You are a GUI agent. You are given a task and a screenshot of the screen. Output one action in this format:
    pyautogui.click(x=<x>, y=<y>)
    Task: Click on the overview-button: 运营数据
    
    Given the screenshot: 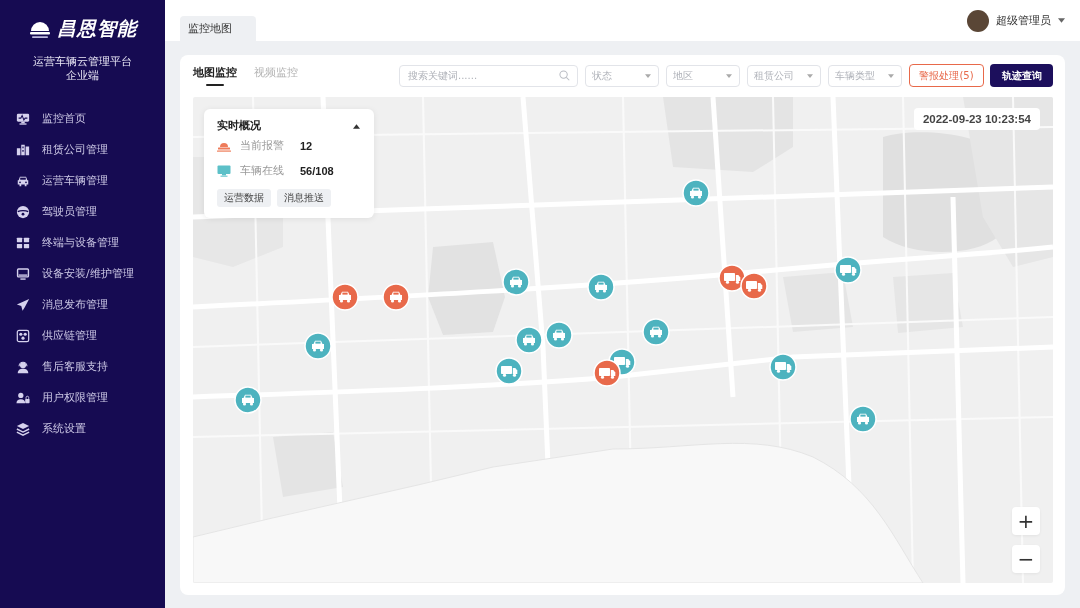 What is the action you would take?
    pyautogui.click(x=244, y=198)
    